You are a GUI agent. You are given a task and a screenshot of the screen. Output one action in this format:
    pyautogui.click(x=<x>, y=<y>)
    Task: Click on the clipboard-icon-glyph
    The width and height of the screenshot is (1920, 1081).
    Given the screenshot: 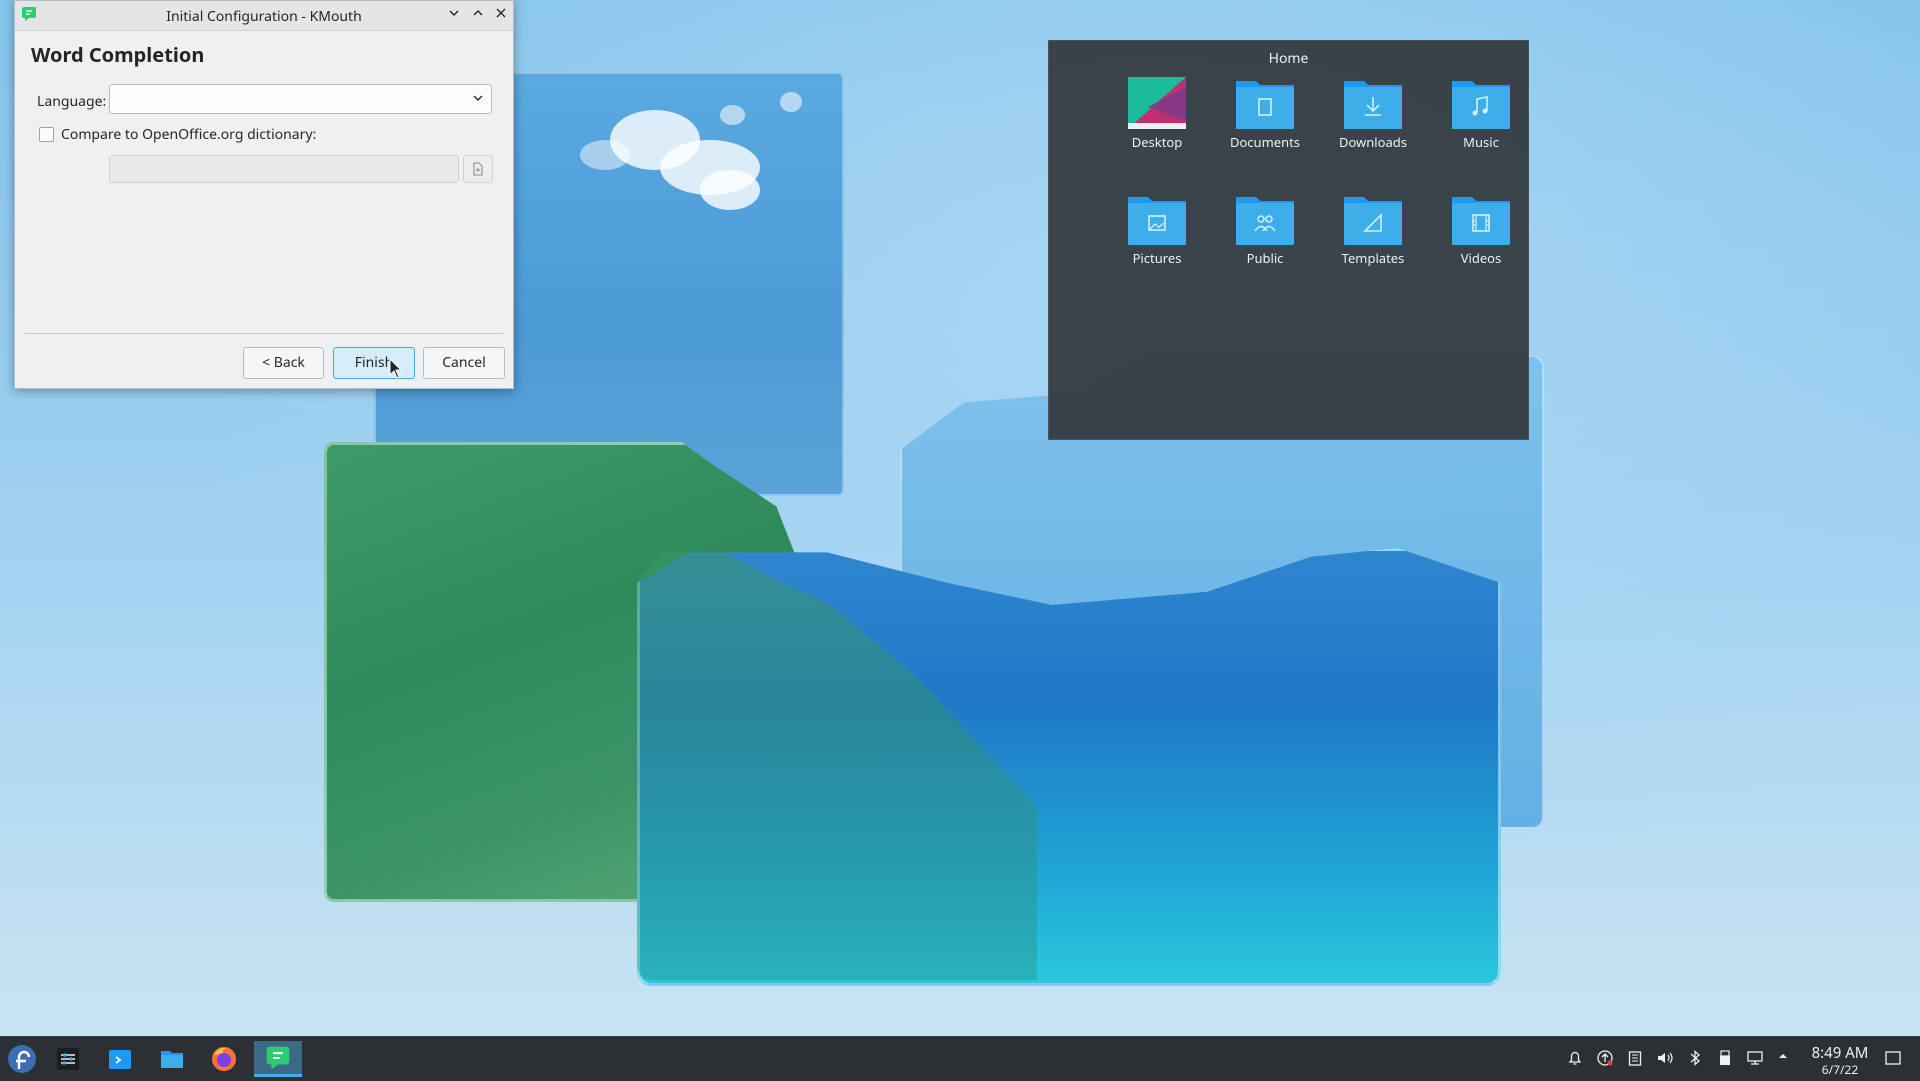 What is the action you would take?
    pyautogui.click(x=1635, y=1058)
    